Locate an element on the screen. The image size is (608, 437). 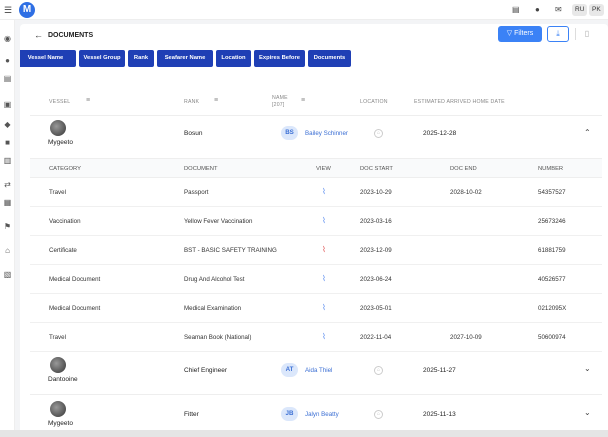
col-doc-end: DOC END is located at coordinates (463, 169).